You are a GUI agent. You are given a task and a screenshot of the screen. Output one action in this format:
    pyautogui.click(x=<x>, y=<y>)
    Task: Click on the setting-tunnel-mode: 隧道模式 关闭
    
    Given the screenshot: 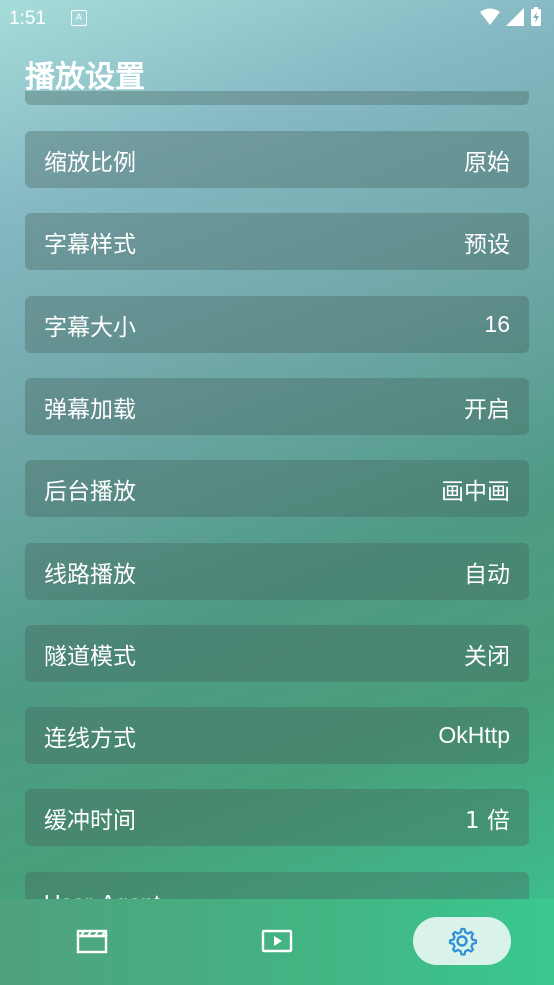 What is the action you would take?
    pyautogui.click(x=277, y=653)
    